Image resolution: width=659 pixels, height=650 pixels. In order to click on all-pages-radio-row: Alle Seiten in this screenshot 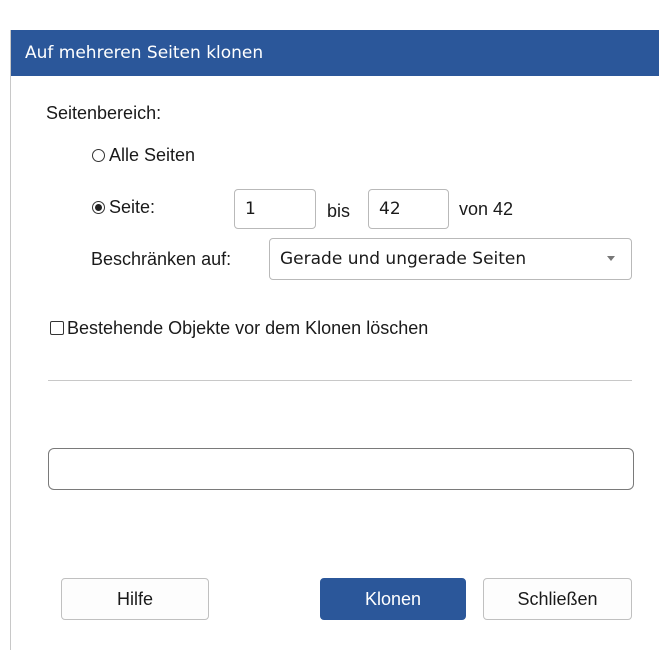, I will do `click(143, 155)`.